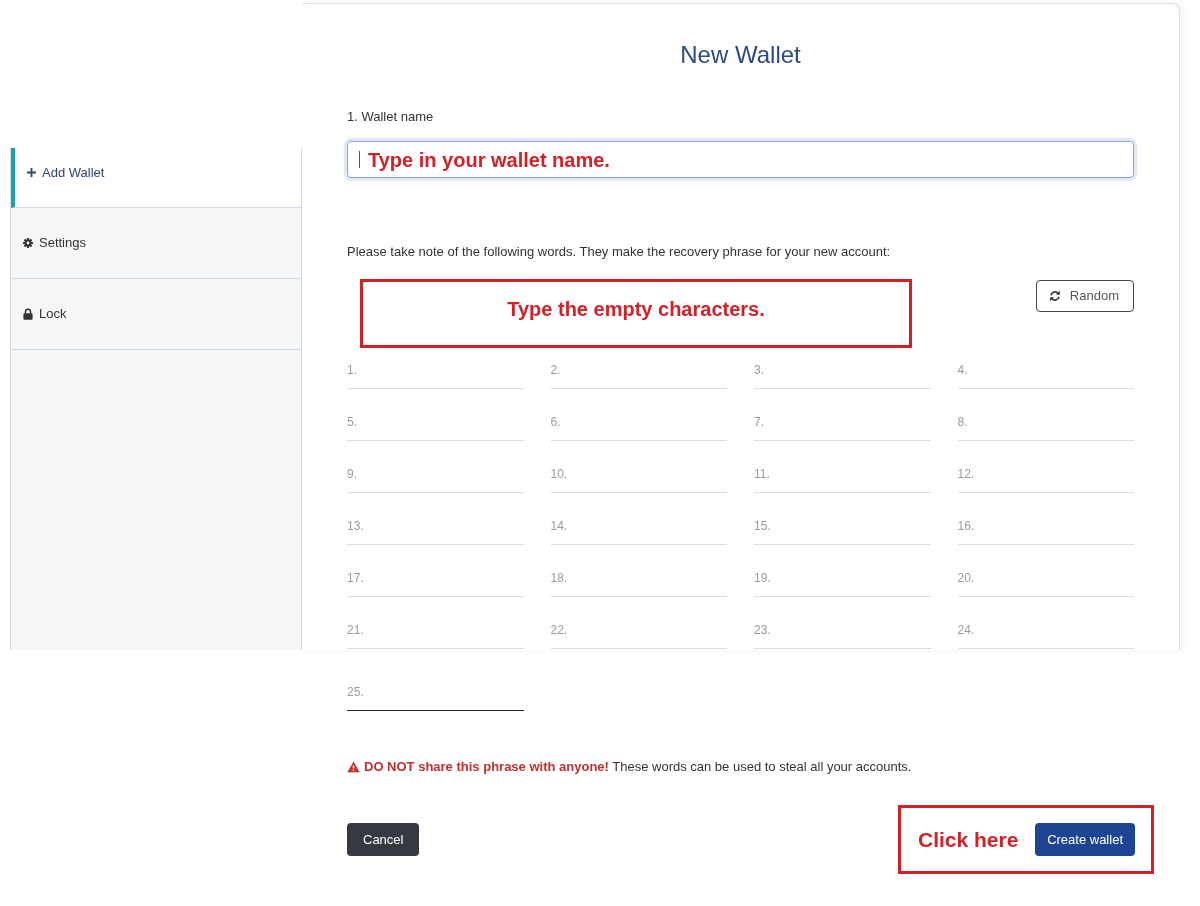  Describe the element at coordinates (842, 582) in the screenshot. I see `word-input: 19.` at that location.